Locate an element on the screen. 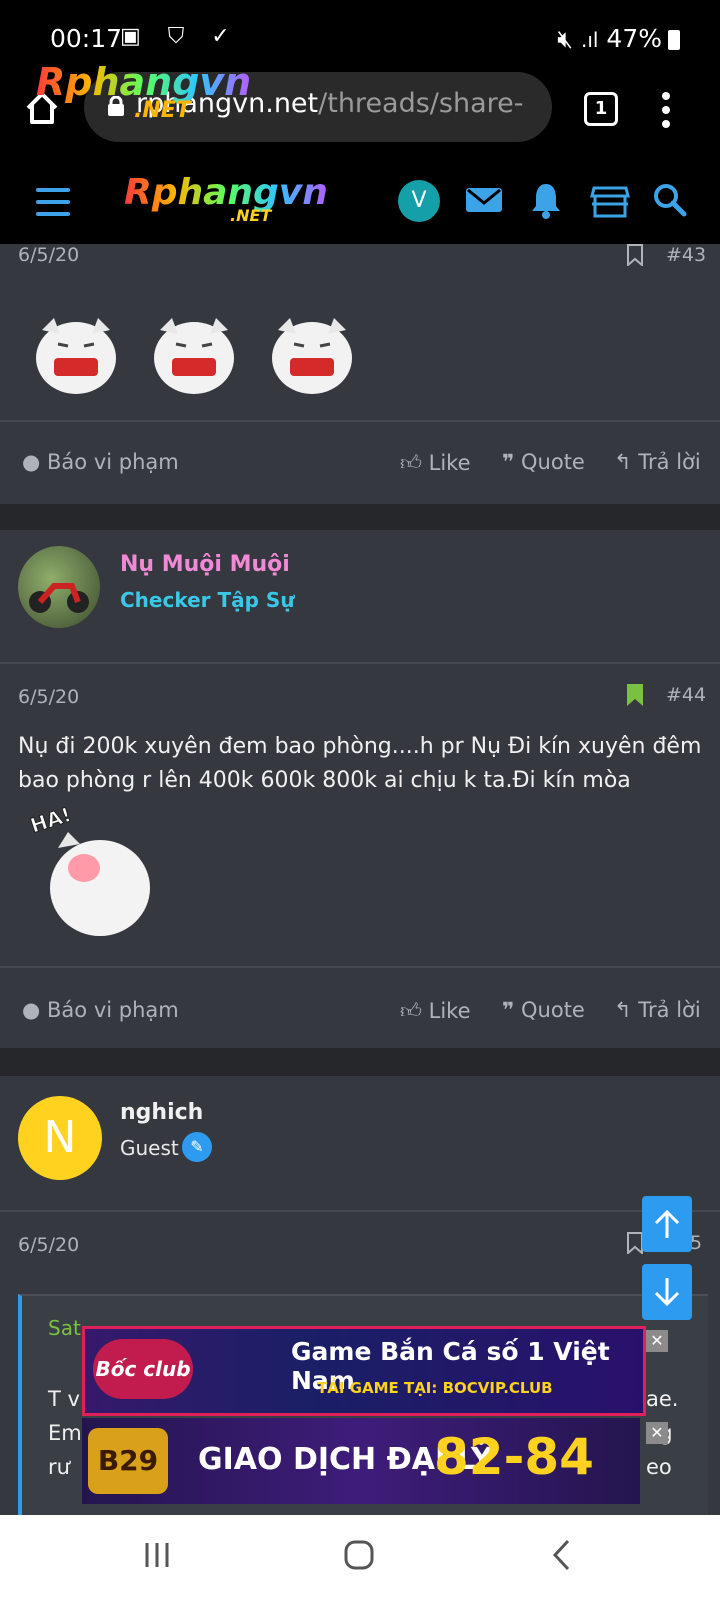 This screenshot has height=1600, width=720. scroll-top-button is located at coordinates (667, 1224).